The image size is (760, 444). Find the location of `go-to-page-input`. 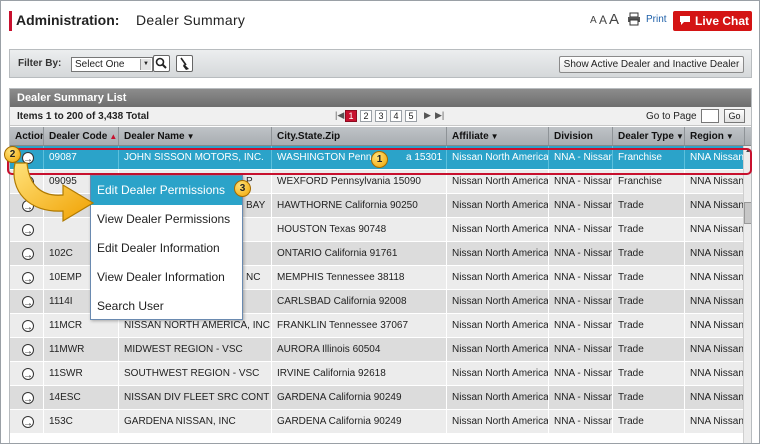

go-to-page-input is located at coordinates (710, 116).